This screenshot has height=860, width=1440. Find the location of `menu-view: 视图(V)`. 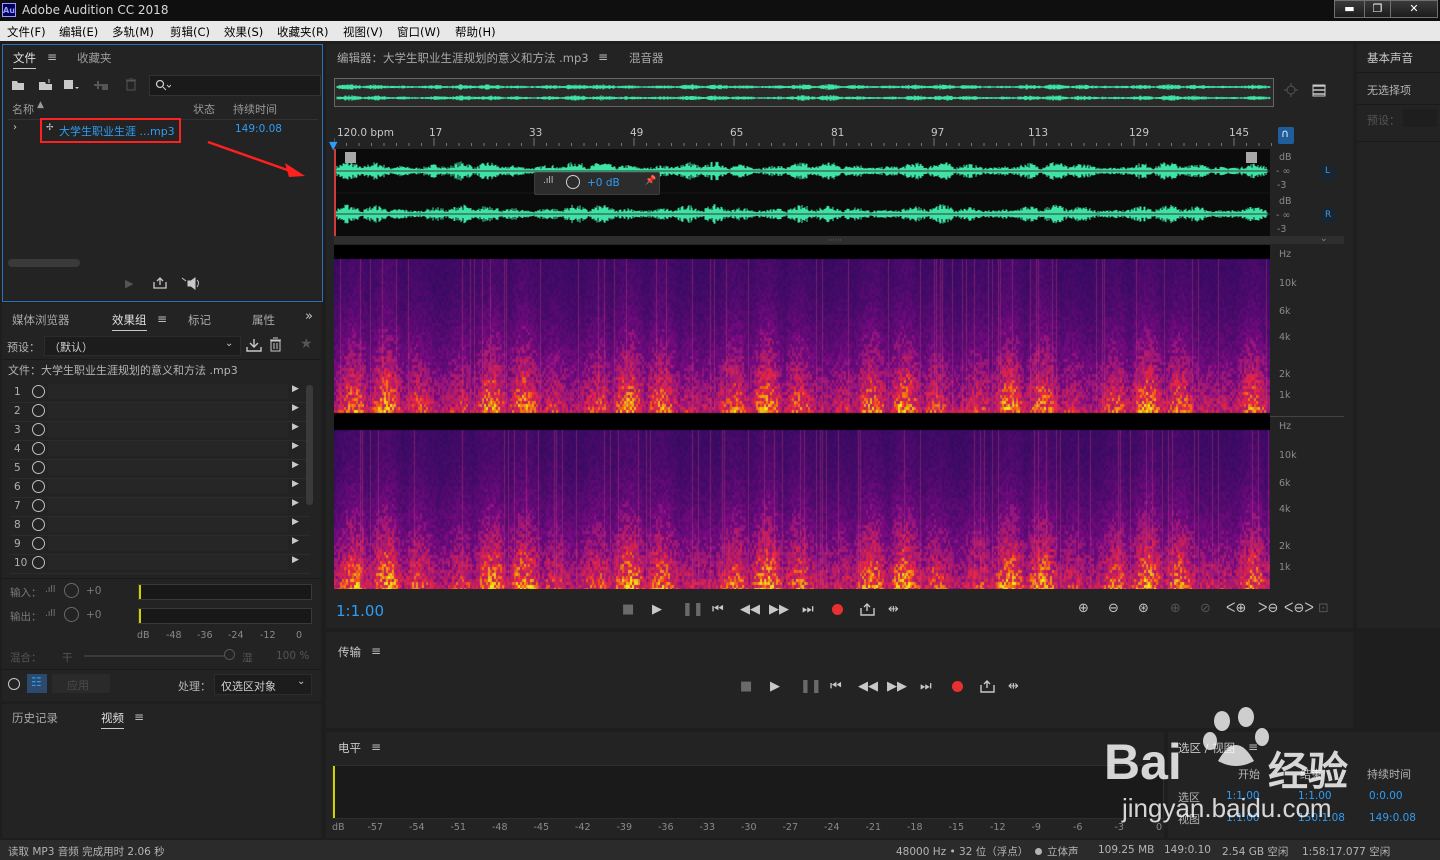

menu-view: 视图(V) is located at coordinates (363, 32).